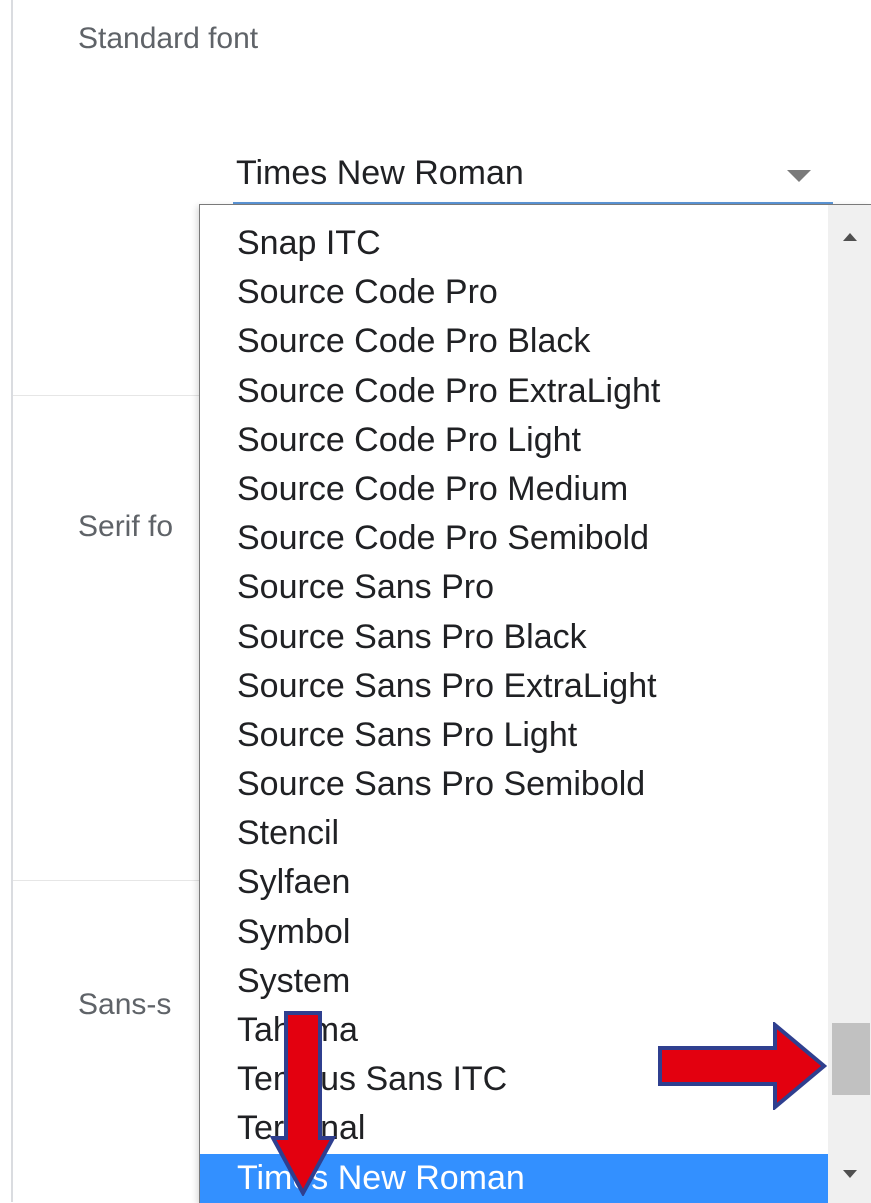 The width and height of the screenshot is (871, 1203). Describe the element at coordinates (125, 1004) in the screenshot. I see `sans-serif-font-label: Sans-s` at that location.